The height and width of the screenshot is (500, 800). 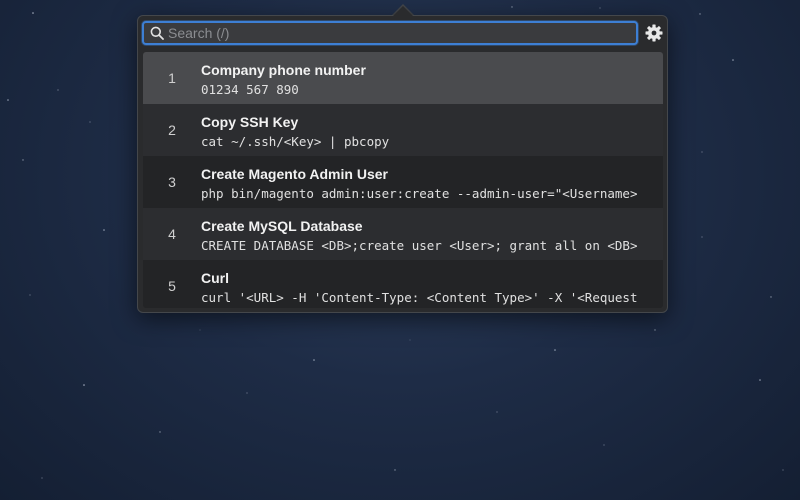 What do you see at coordinates (172, 182) in the screenshot?
I see `snippet-index: 3` at bounding box center [172, 182].